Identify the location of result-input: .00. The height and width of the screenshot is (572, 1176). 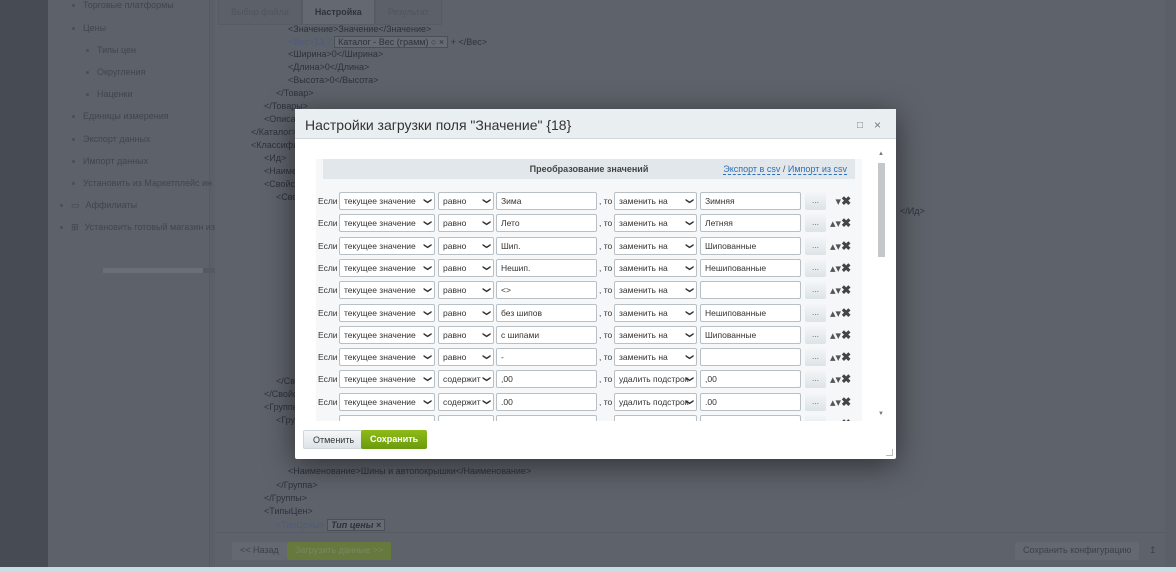
(750, 401).